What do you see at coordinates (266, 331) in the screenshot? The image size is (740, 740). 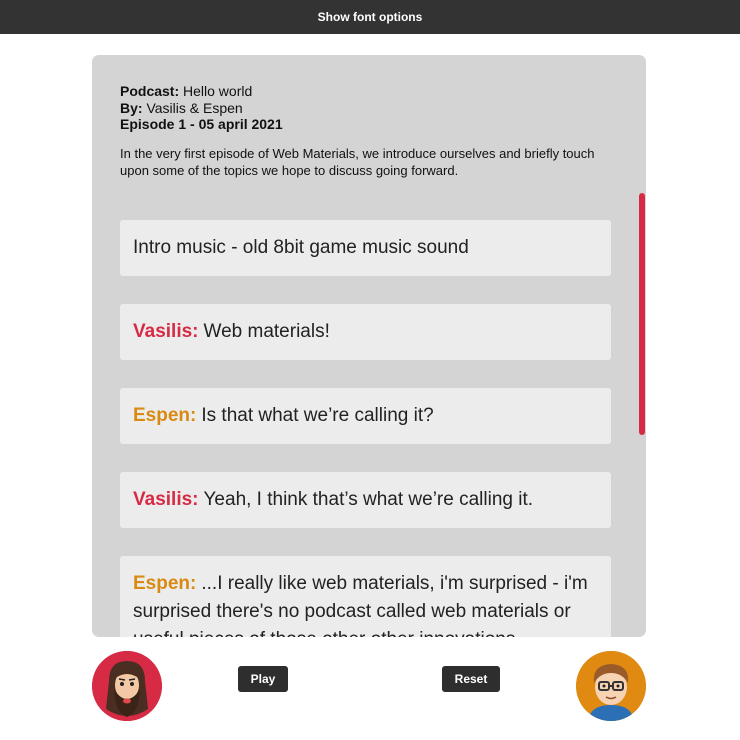 I see `message-text: Web materials!` at bounding box center [266, 331].